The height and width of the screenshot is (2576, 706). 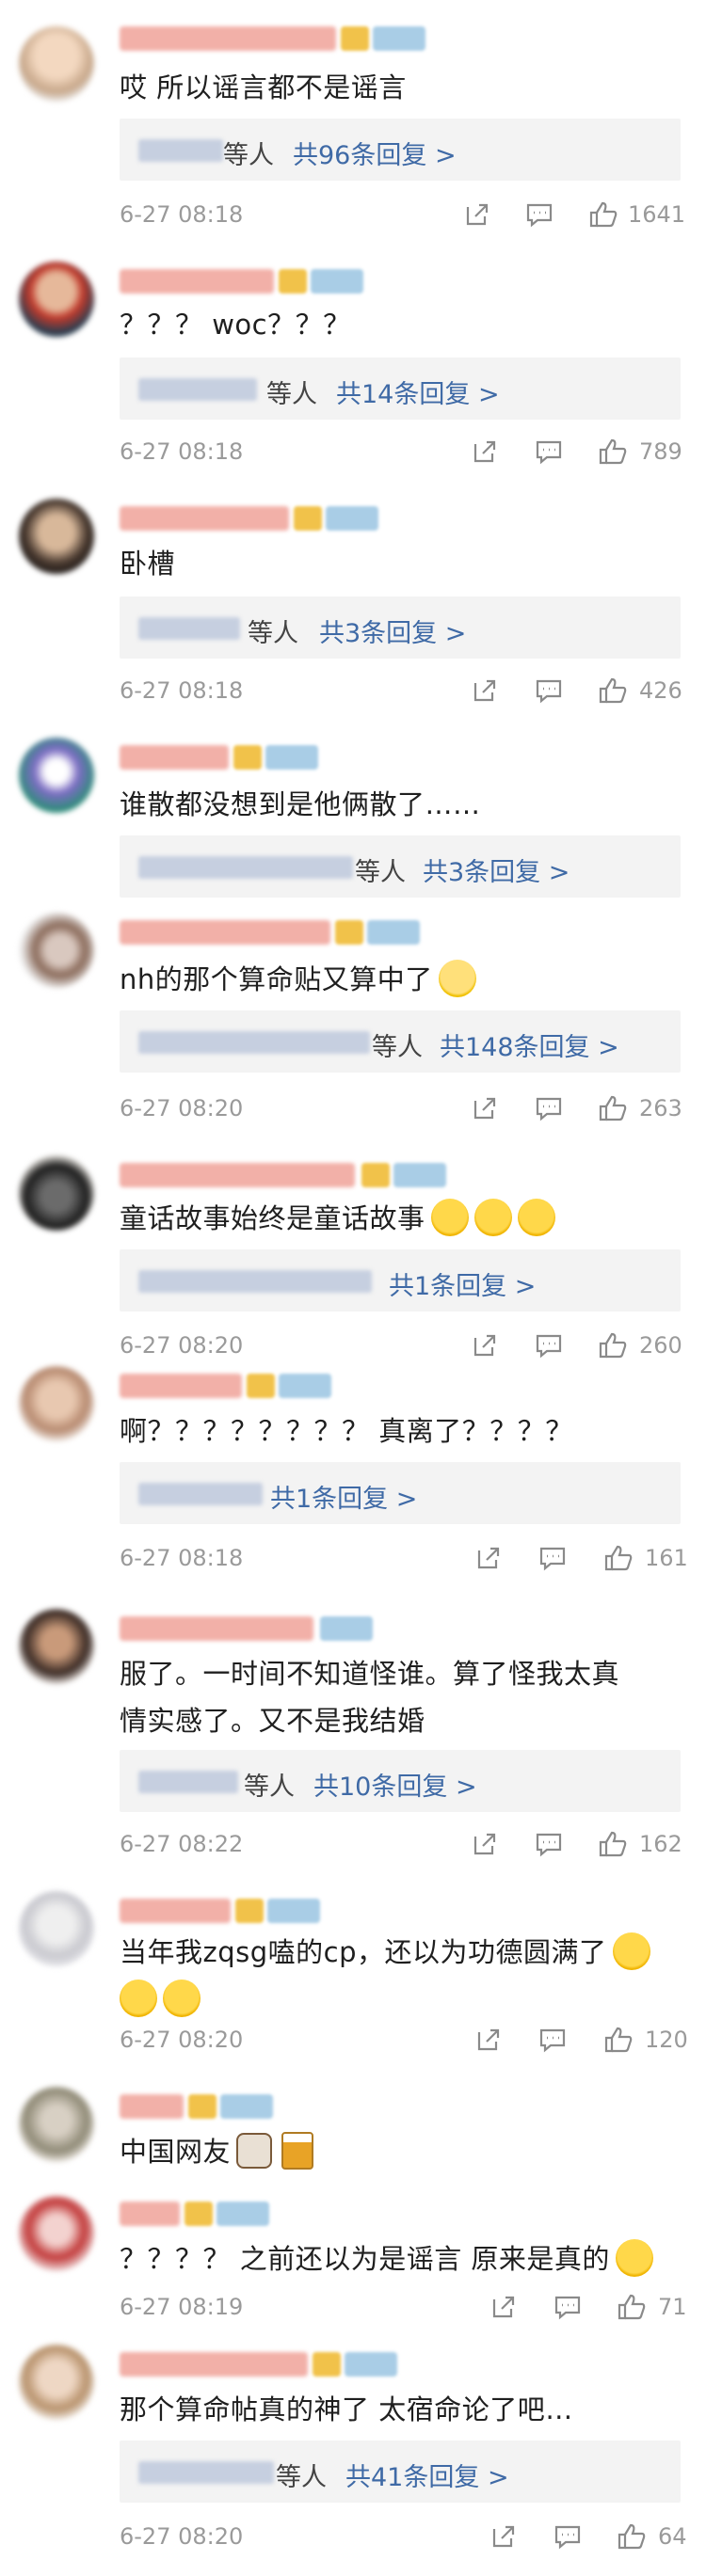 I want to click on comment-text: 哎 所以谣言都不是谣言, so click(x=264, y=87).